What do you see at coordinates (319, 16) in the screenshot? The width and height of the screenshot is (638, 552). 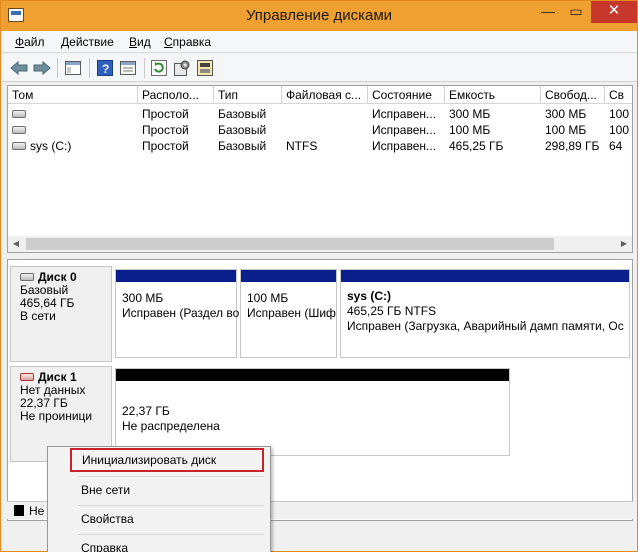 I see `title-bar: Управление дисками — ▭ ✕` at bounding box center [319, 16].